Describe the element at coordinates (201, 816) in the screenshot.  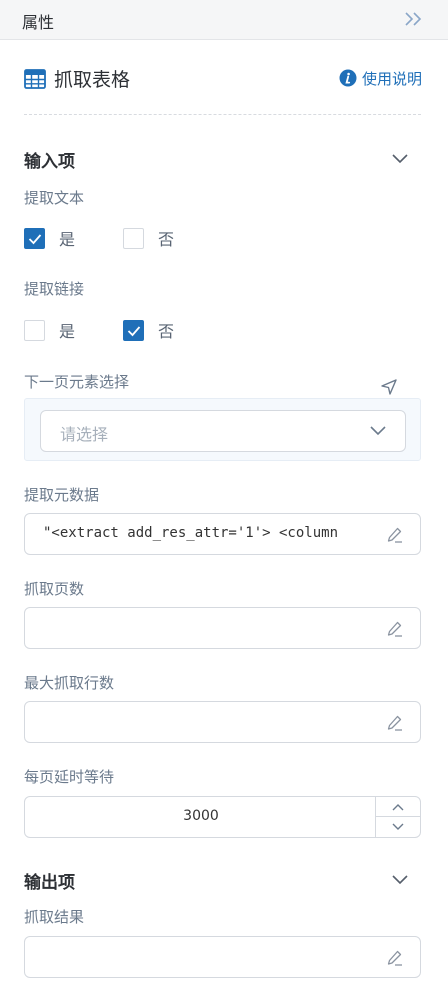
I see `page-wait-value: 3000` at that location.